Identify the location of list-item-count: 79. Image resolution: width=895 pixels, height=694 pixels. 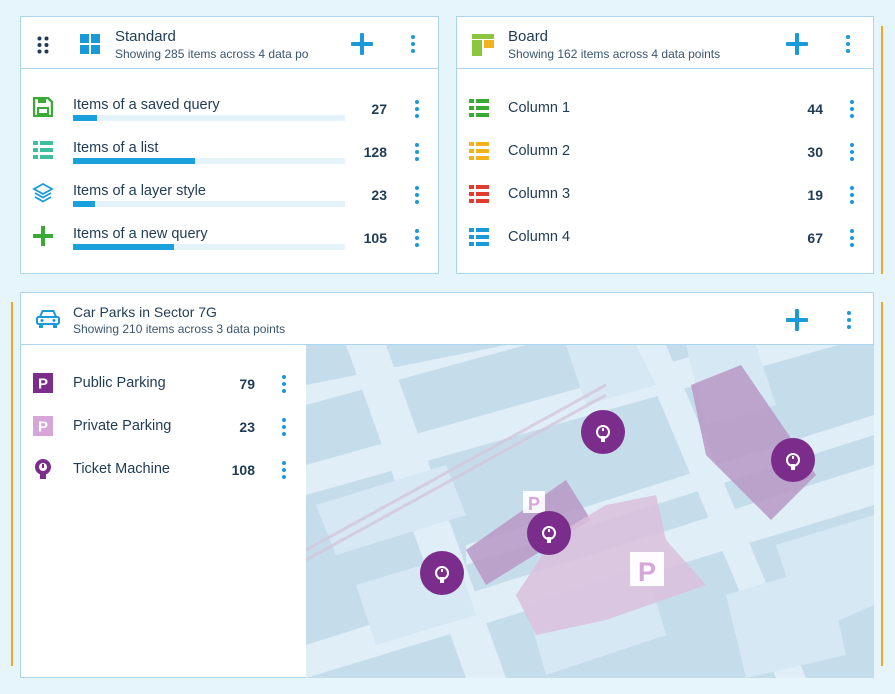
(247, 384).